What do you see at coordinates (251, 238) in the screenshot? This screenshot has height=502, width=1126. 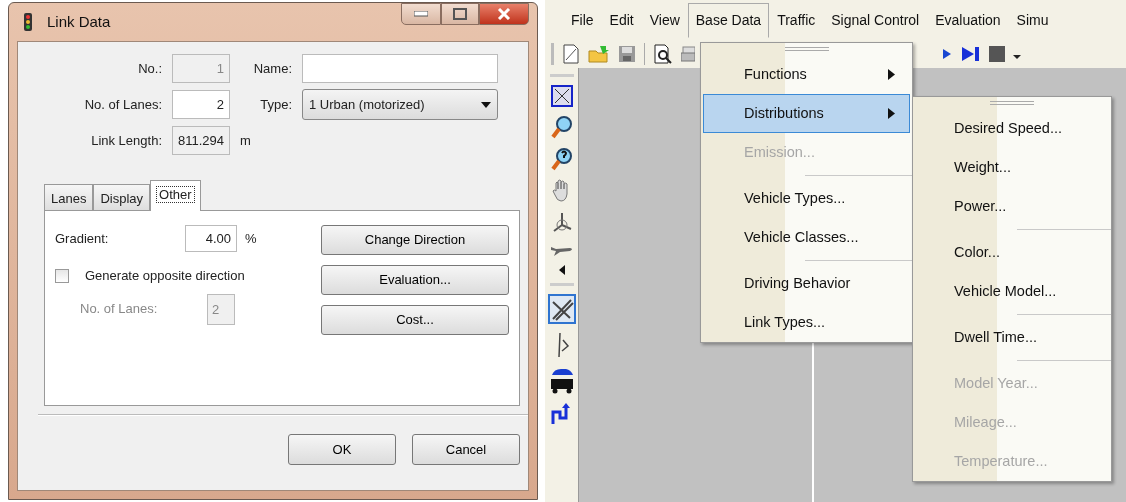 I see `unit-label: %` at bounding box center [251, 238].